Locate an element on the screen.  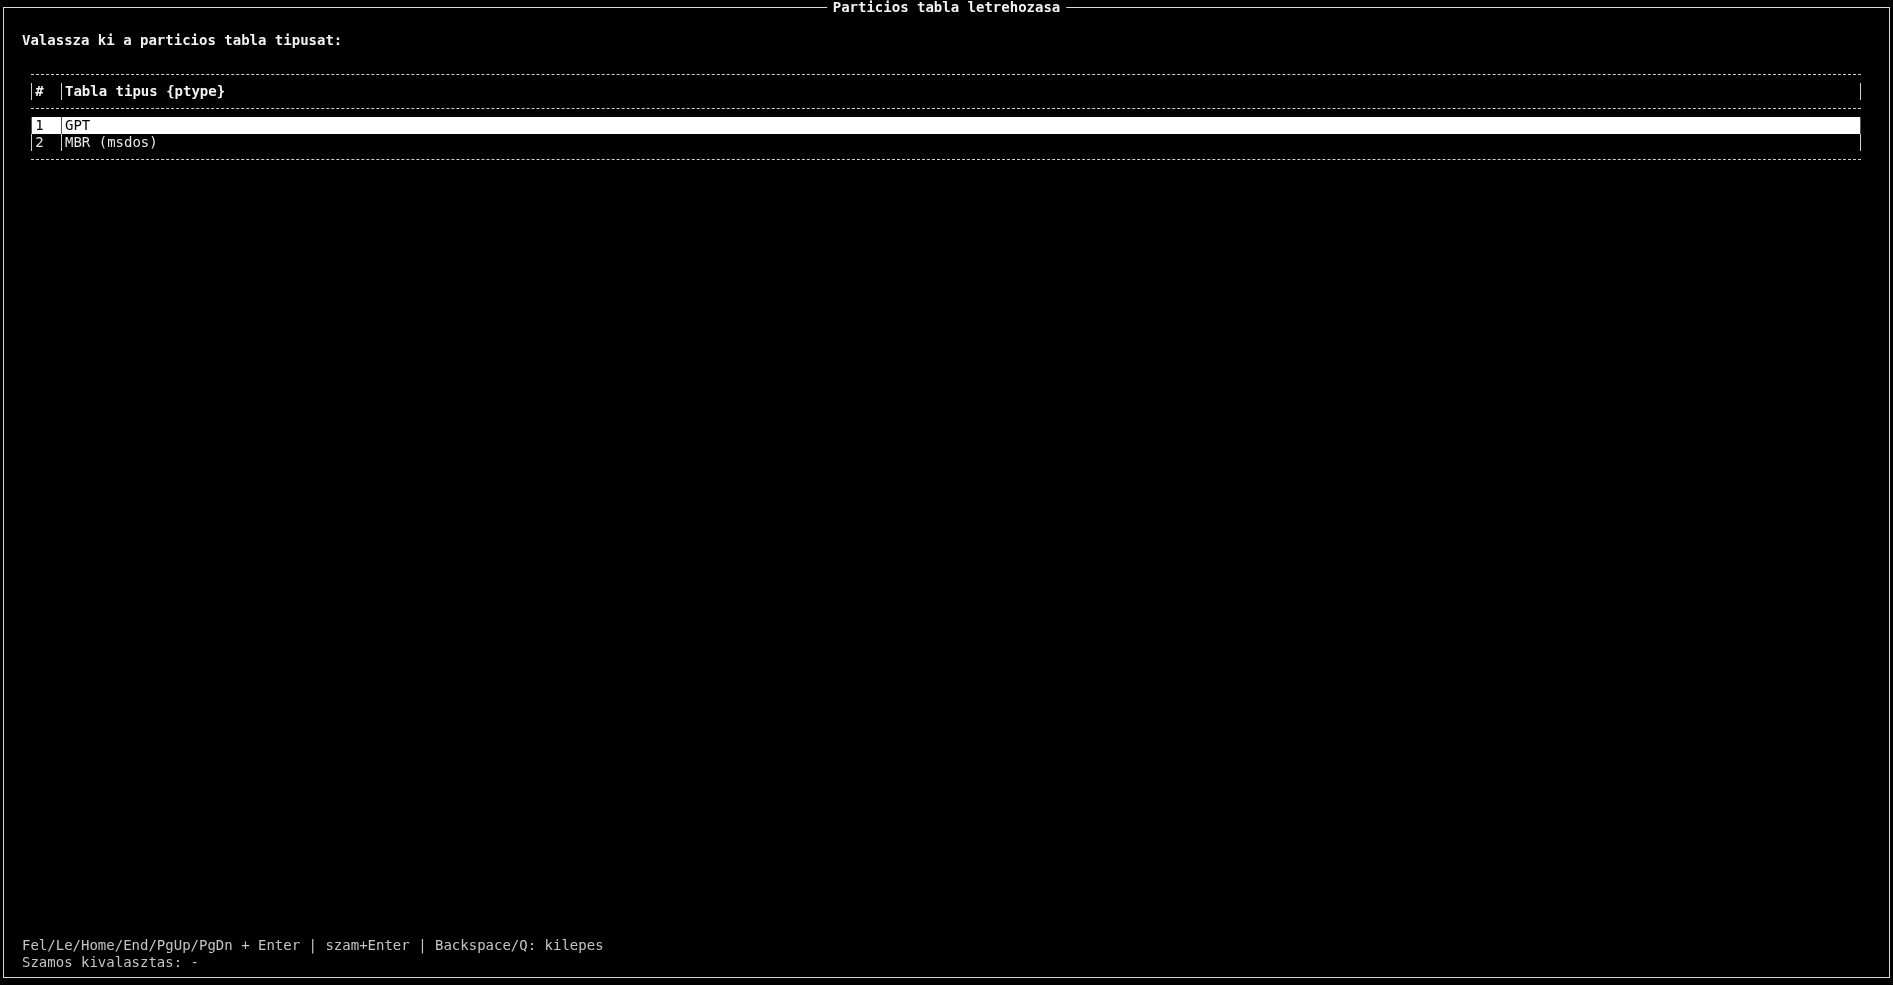
column-header: # is located at coordinates (46, 91).